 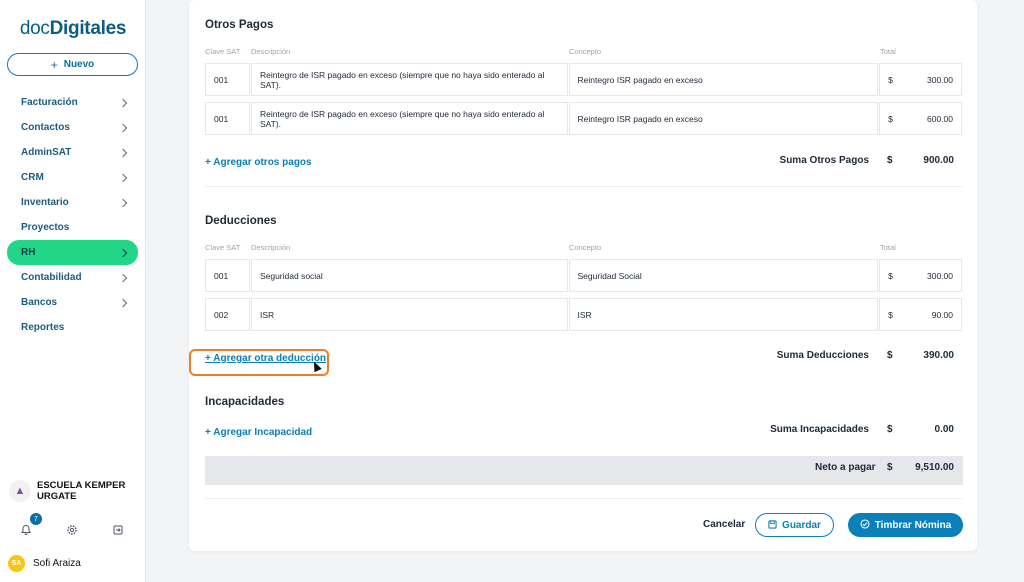 I want to click on cell-total: $90.00, so click(x=920, y=314).